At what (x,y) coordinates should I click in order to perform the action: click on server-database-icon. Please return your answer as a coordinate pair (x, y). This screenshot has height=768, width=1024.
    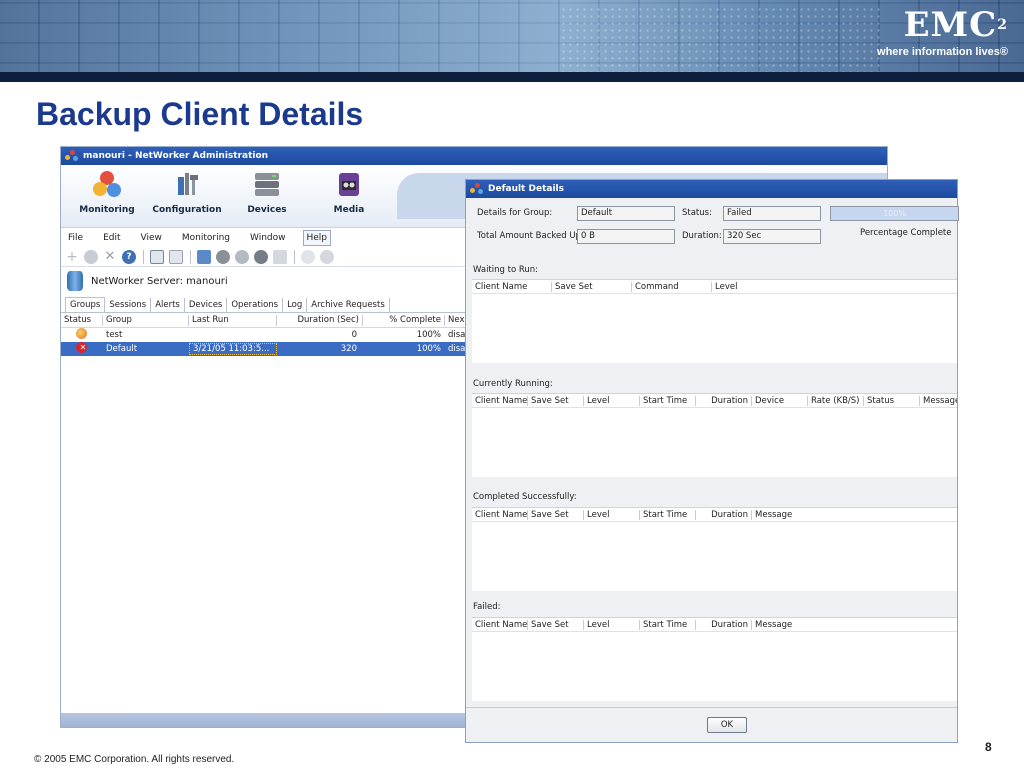
    Looking at the image, I should click on (75, 281).